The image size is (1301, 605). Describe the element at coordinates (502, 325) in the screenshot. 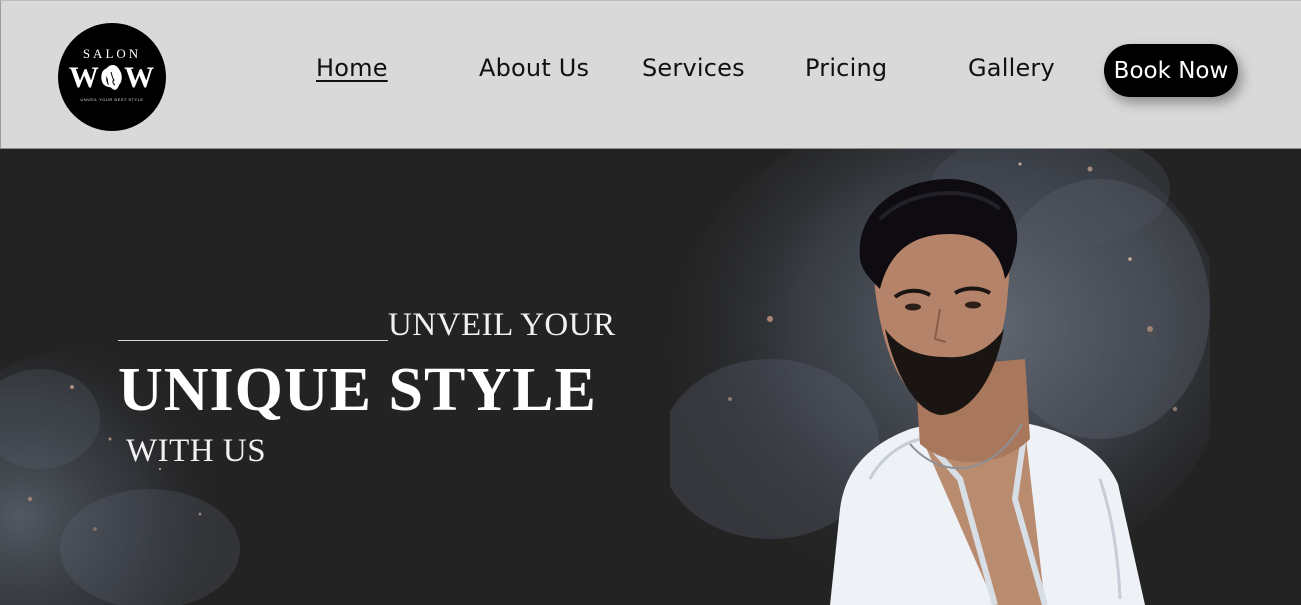

I see `hero-heading-line1: UNVEIL YOUR` at that location.